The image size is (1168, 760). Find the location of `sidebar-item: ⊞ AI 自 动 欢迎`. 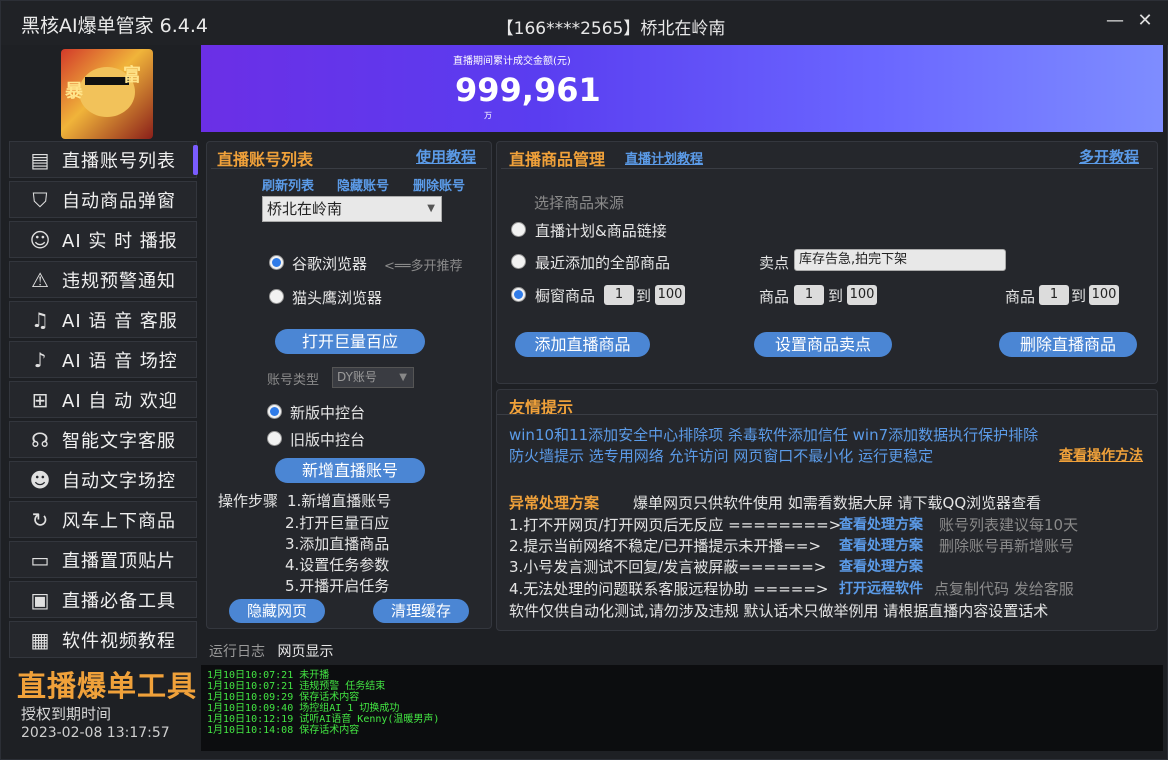

sidebar-item: ⊞ AI 自 动 欢迎 is located at coordinates (103, 399).